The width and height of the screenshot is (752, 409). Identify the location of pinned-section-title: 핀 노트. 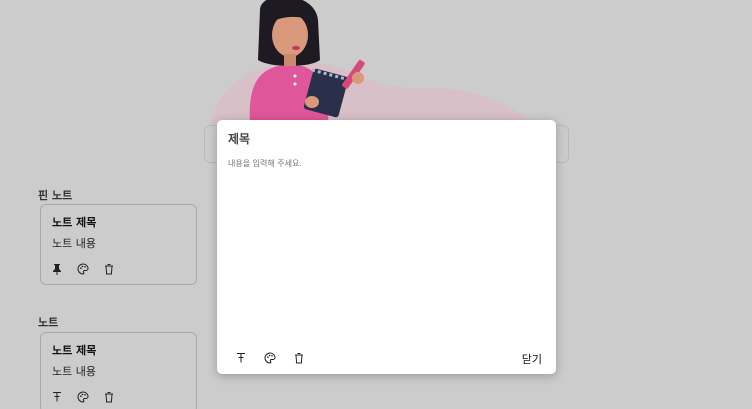
(55, 195).